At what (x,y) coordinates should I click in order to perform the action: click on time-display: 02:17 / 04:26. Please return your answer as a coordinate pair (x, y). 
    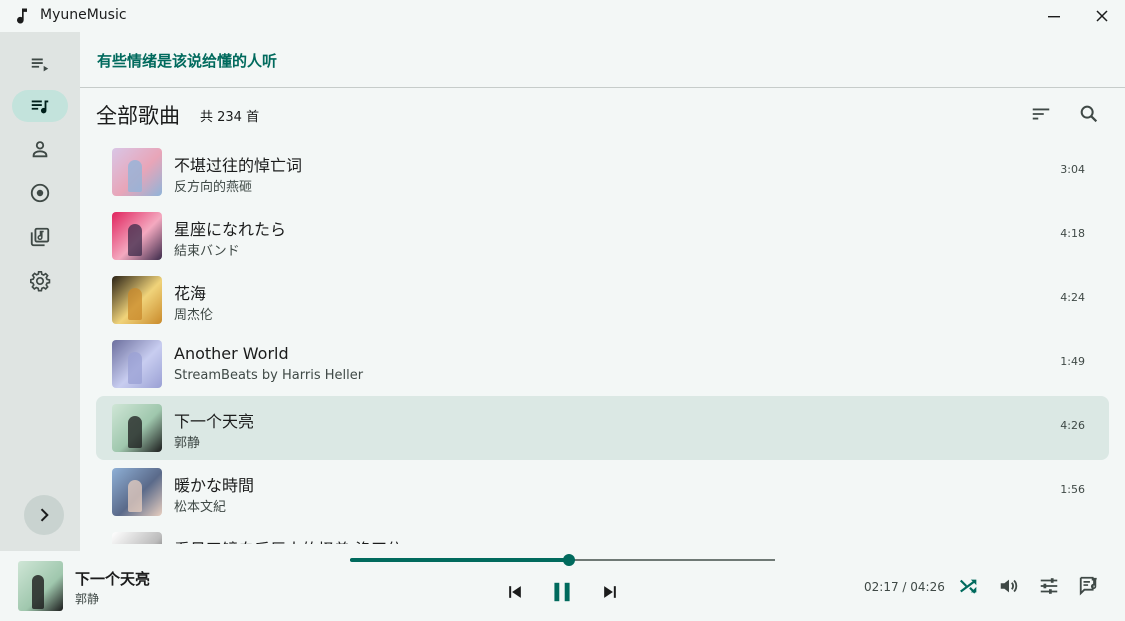
    Looking at the image, I should click on (904, 587).